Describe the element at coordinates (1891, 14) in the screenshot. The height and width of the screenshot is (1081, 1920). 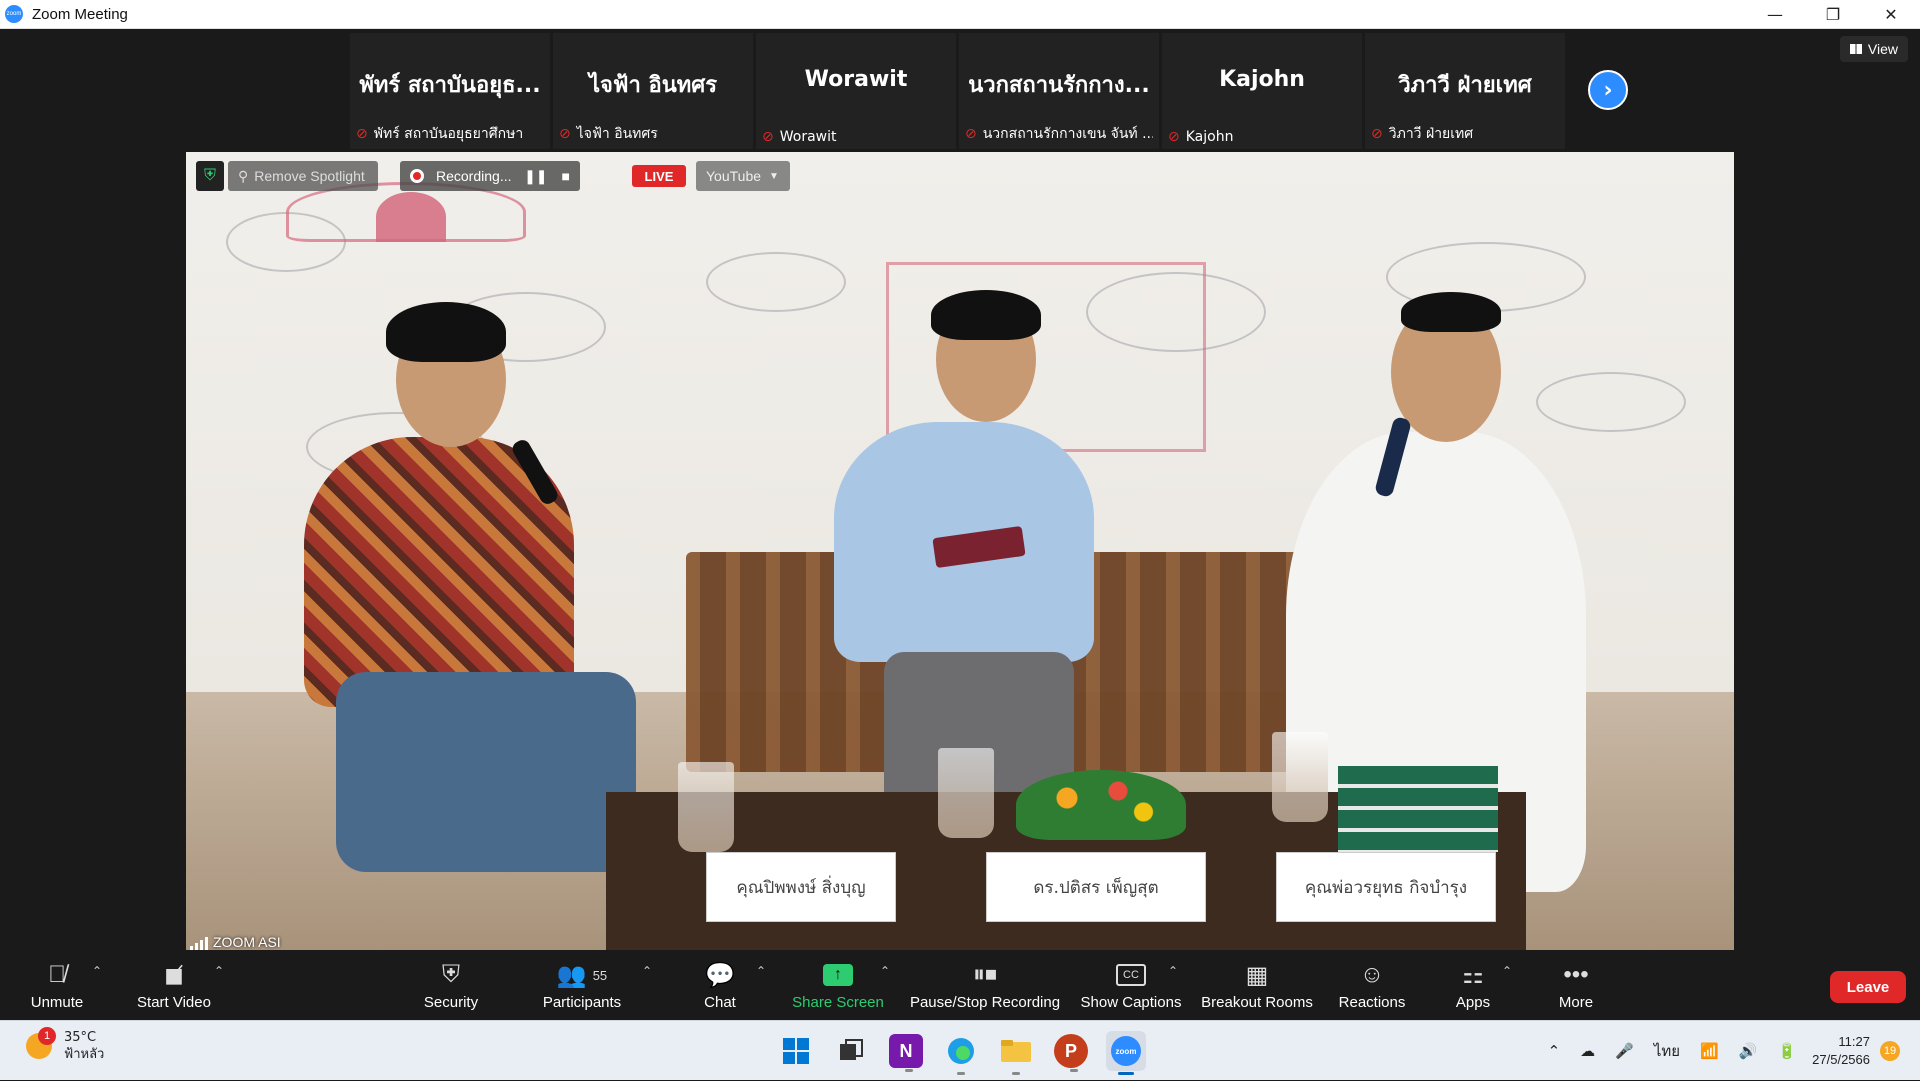
I see `close-button: ✕` at that location.